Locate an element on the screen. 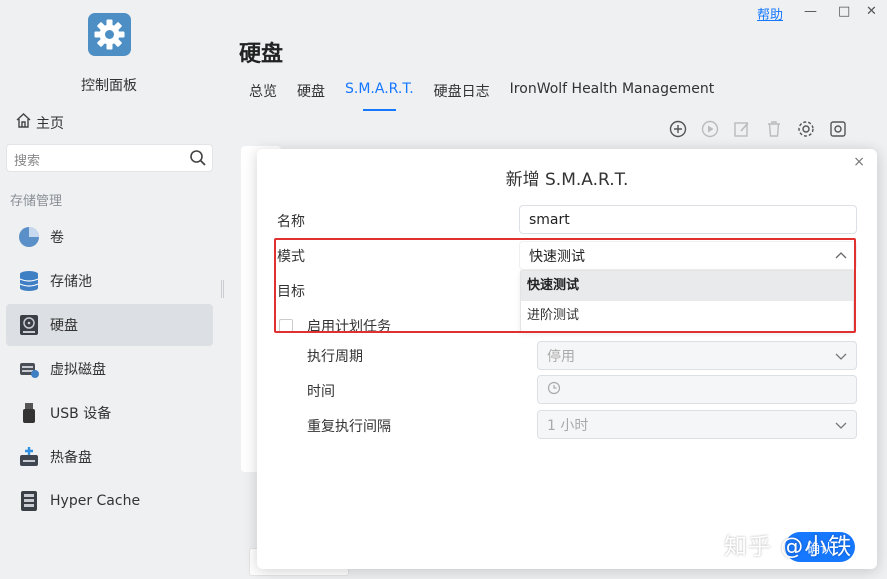  search-input: 搜索 is located at coordinates (109, 158).